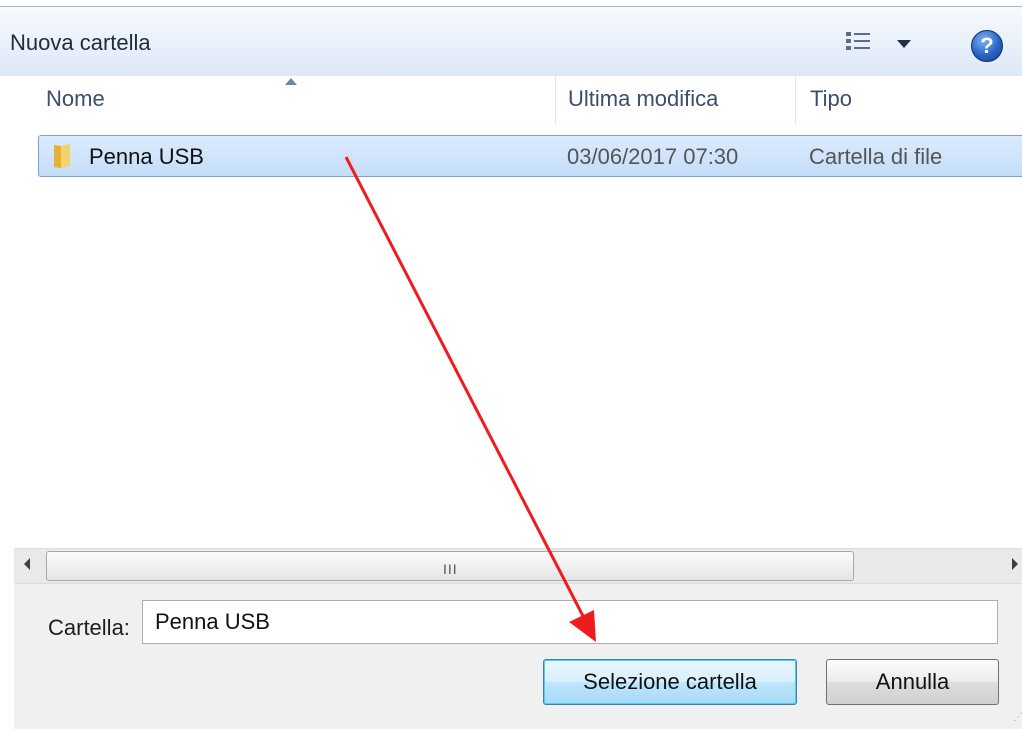 This screenshot has height=729, width=1022. Describe the element at coordinates (653, 156) in the screenshot. I see `item-modified-date: 03/06/2017 07:30` at that location.